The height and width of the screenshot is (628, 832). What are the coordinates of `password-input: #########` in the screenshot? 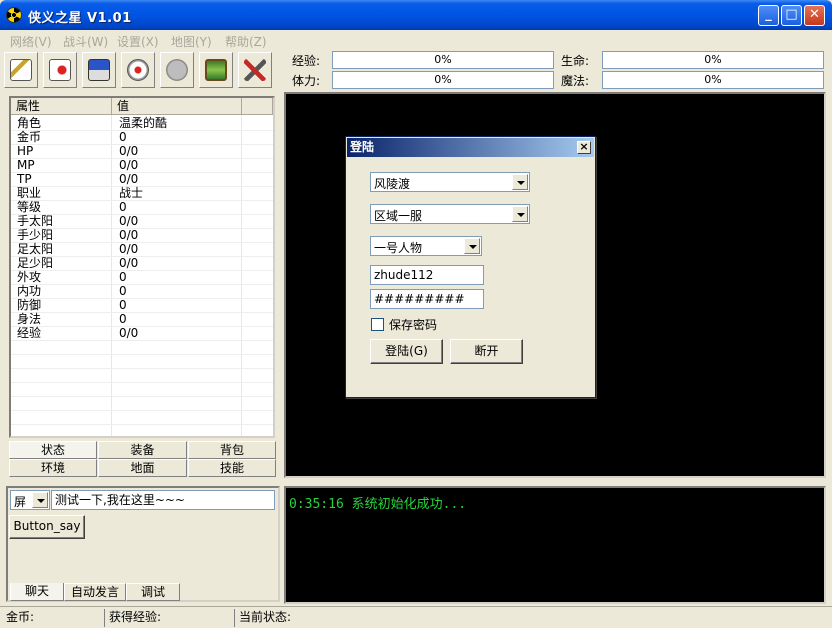 It's located at (427, 299).